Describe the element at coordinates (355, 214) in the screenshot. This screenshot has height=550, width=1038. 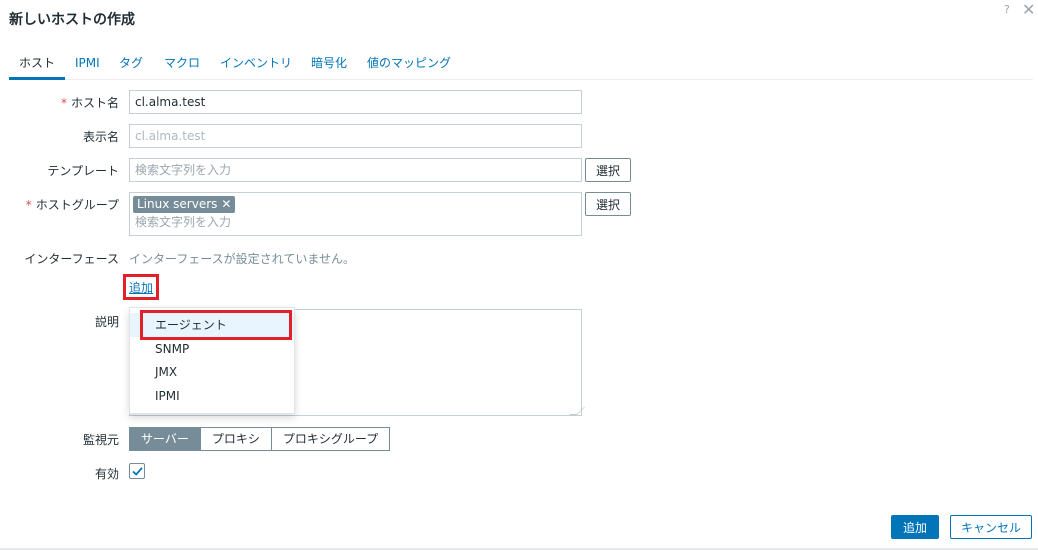
I see `host-groups-multiselect: Linux servers ✕` at that location.